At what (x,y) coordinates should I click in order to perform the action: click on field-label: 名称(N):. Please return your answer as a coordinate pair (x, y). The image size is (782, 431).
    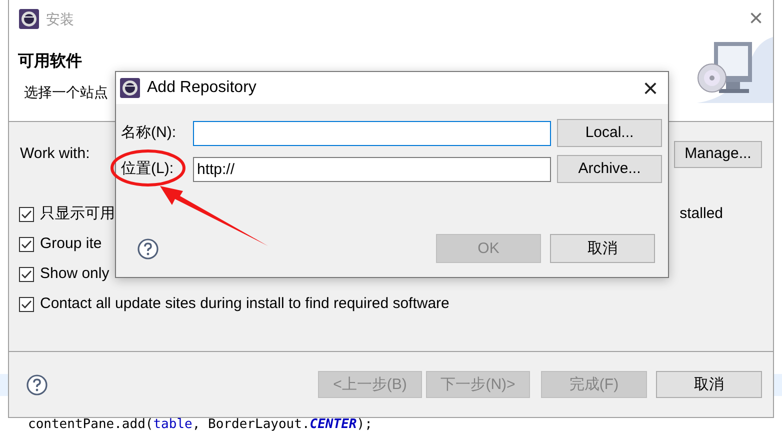
    Looking at the image, I should click on (148, 132).